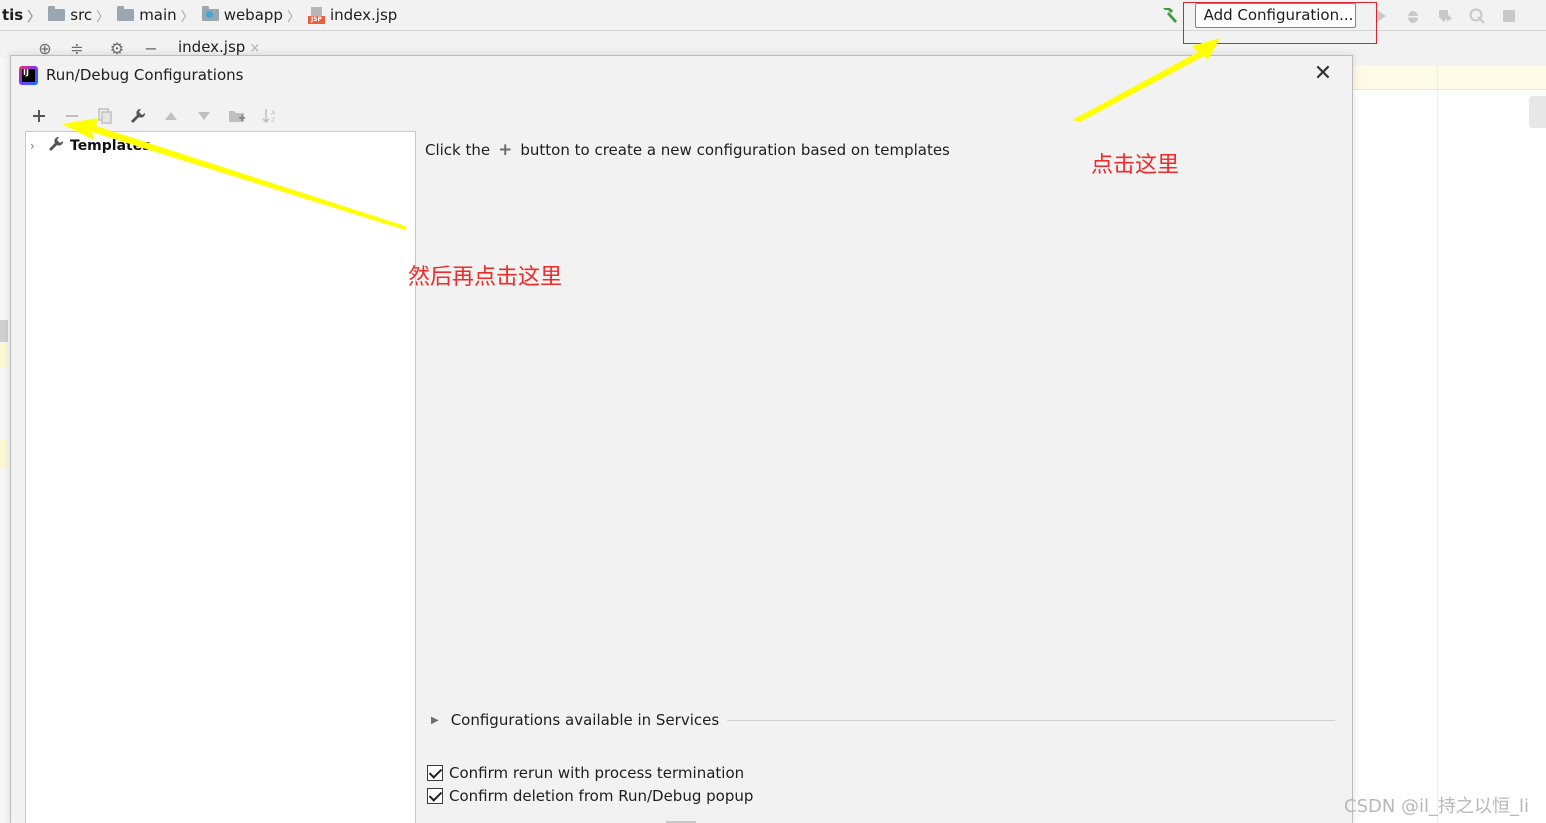 This screenshot has width=1546, height=823. I want to click on services-label: Configurations available in Services, so click(585, 720).